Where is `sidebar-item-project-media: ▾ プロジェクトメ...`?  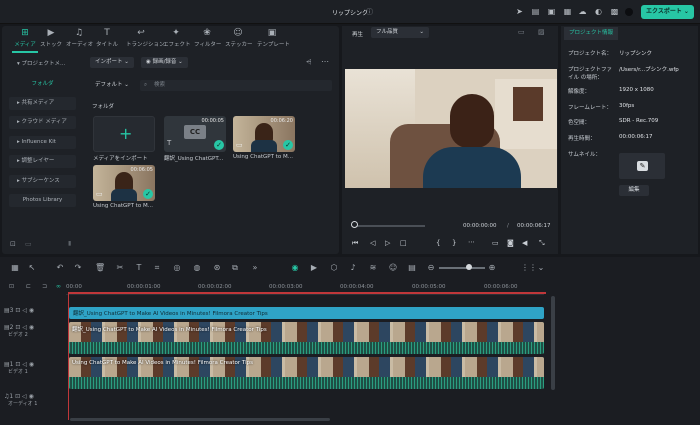
sidebar-item-project-media: ▾ プロジェクトメ... is located at coordinates (42, 64).